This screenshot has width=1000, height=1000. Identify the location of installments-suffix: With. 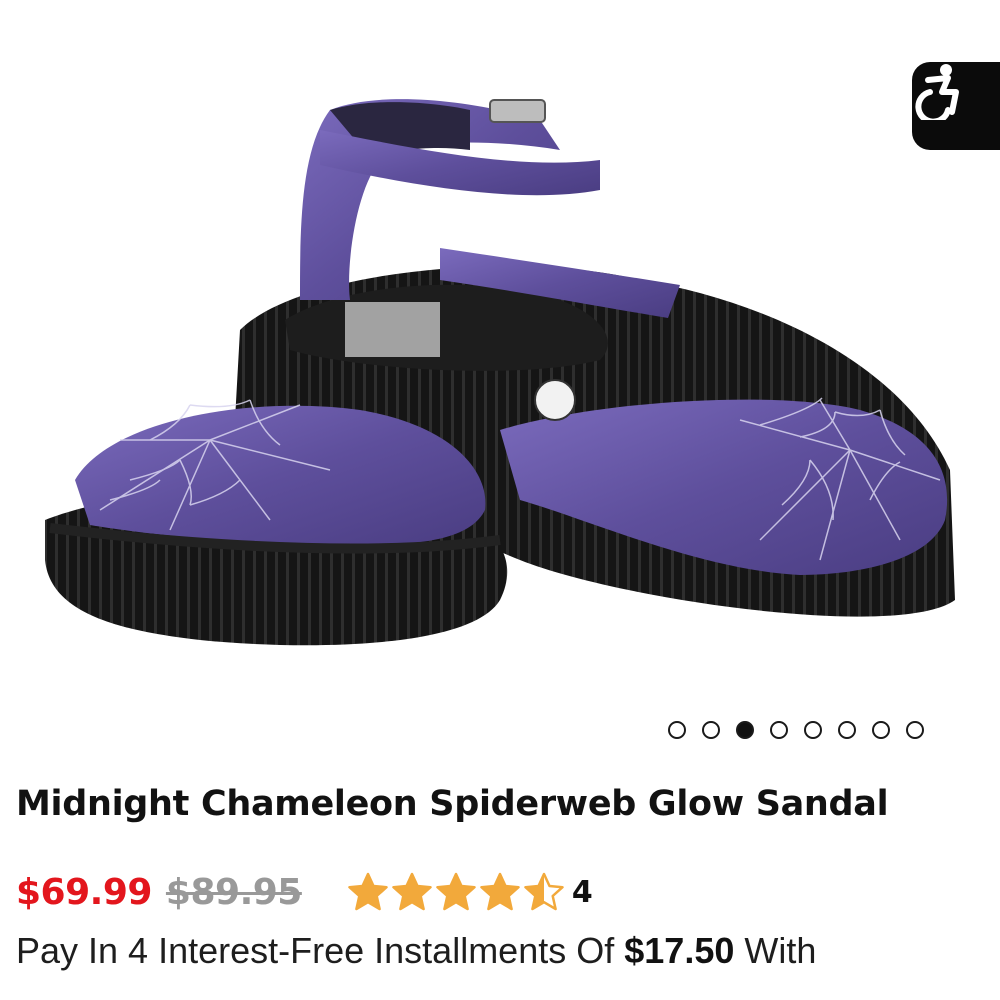
(775, 950).